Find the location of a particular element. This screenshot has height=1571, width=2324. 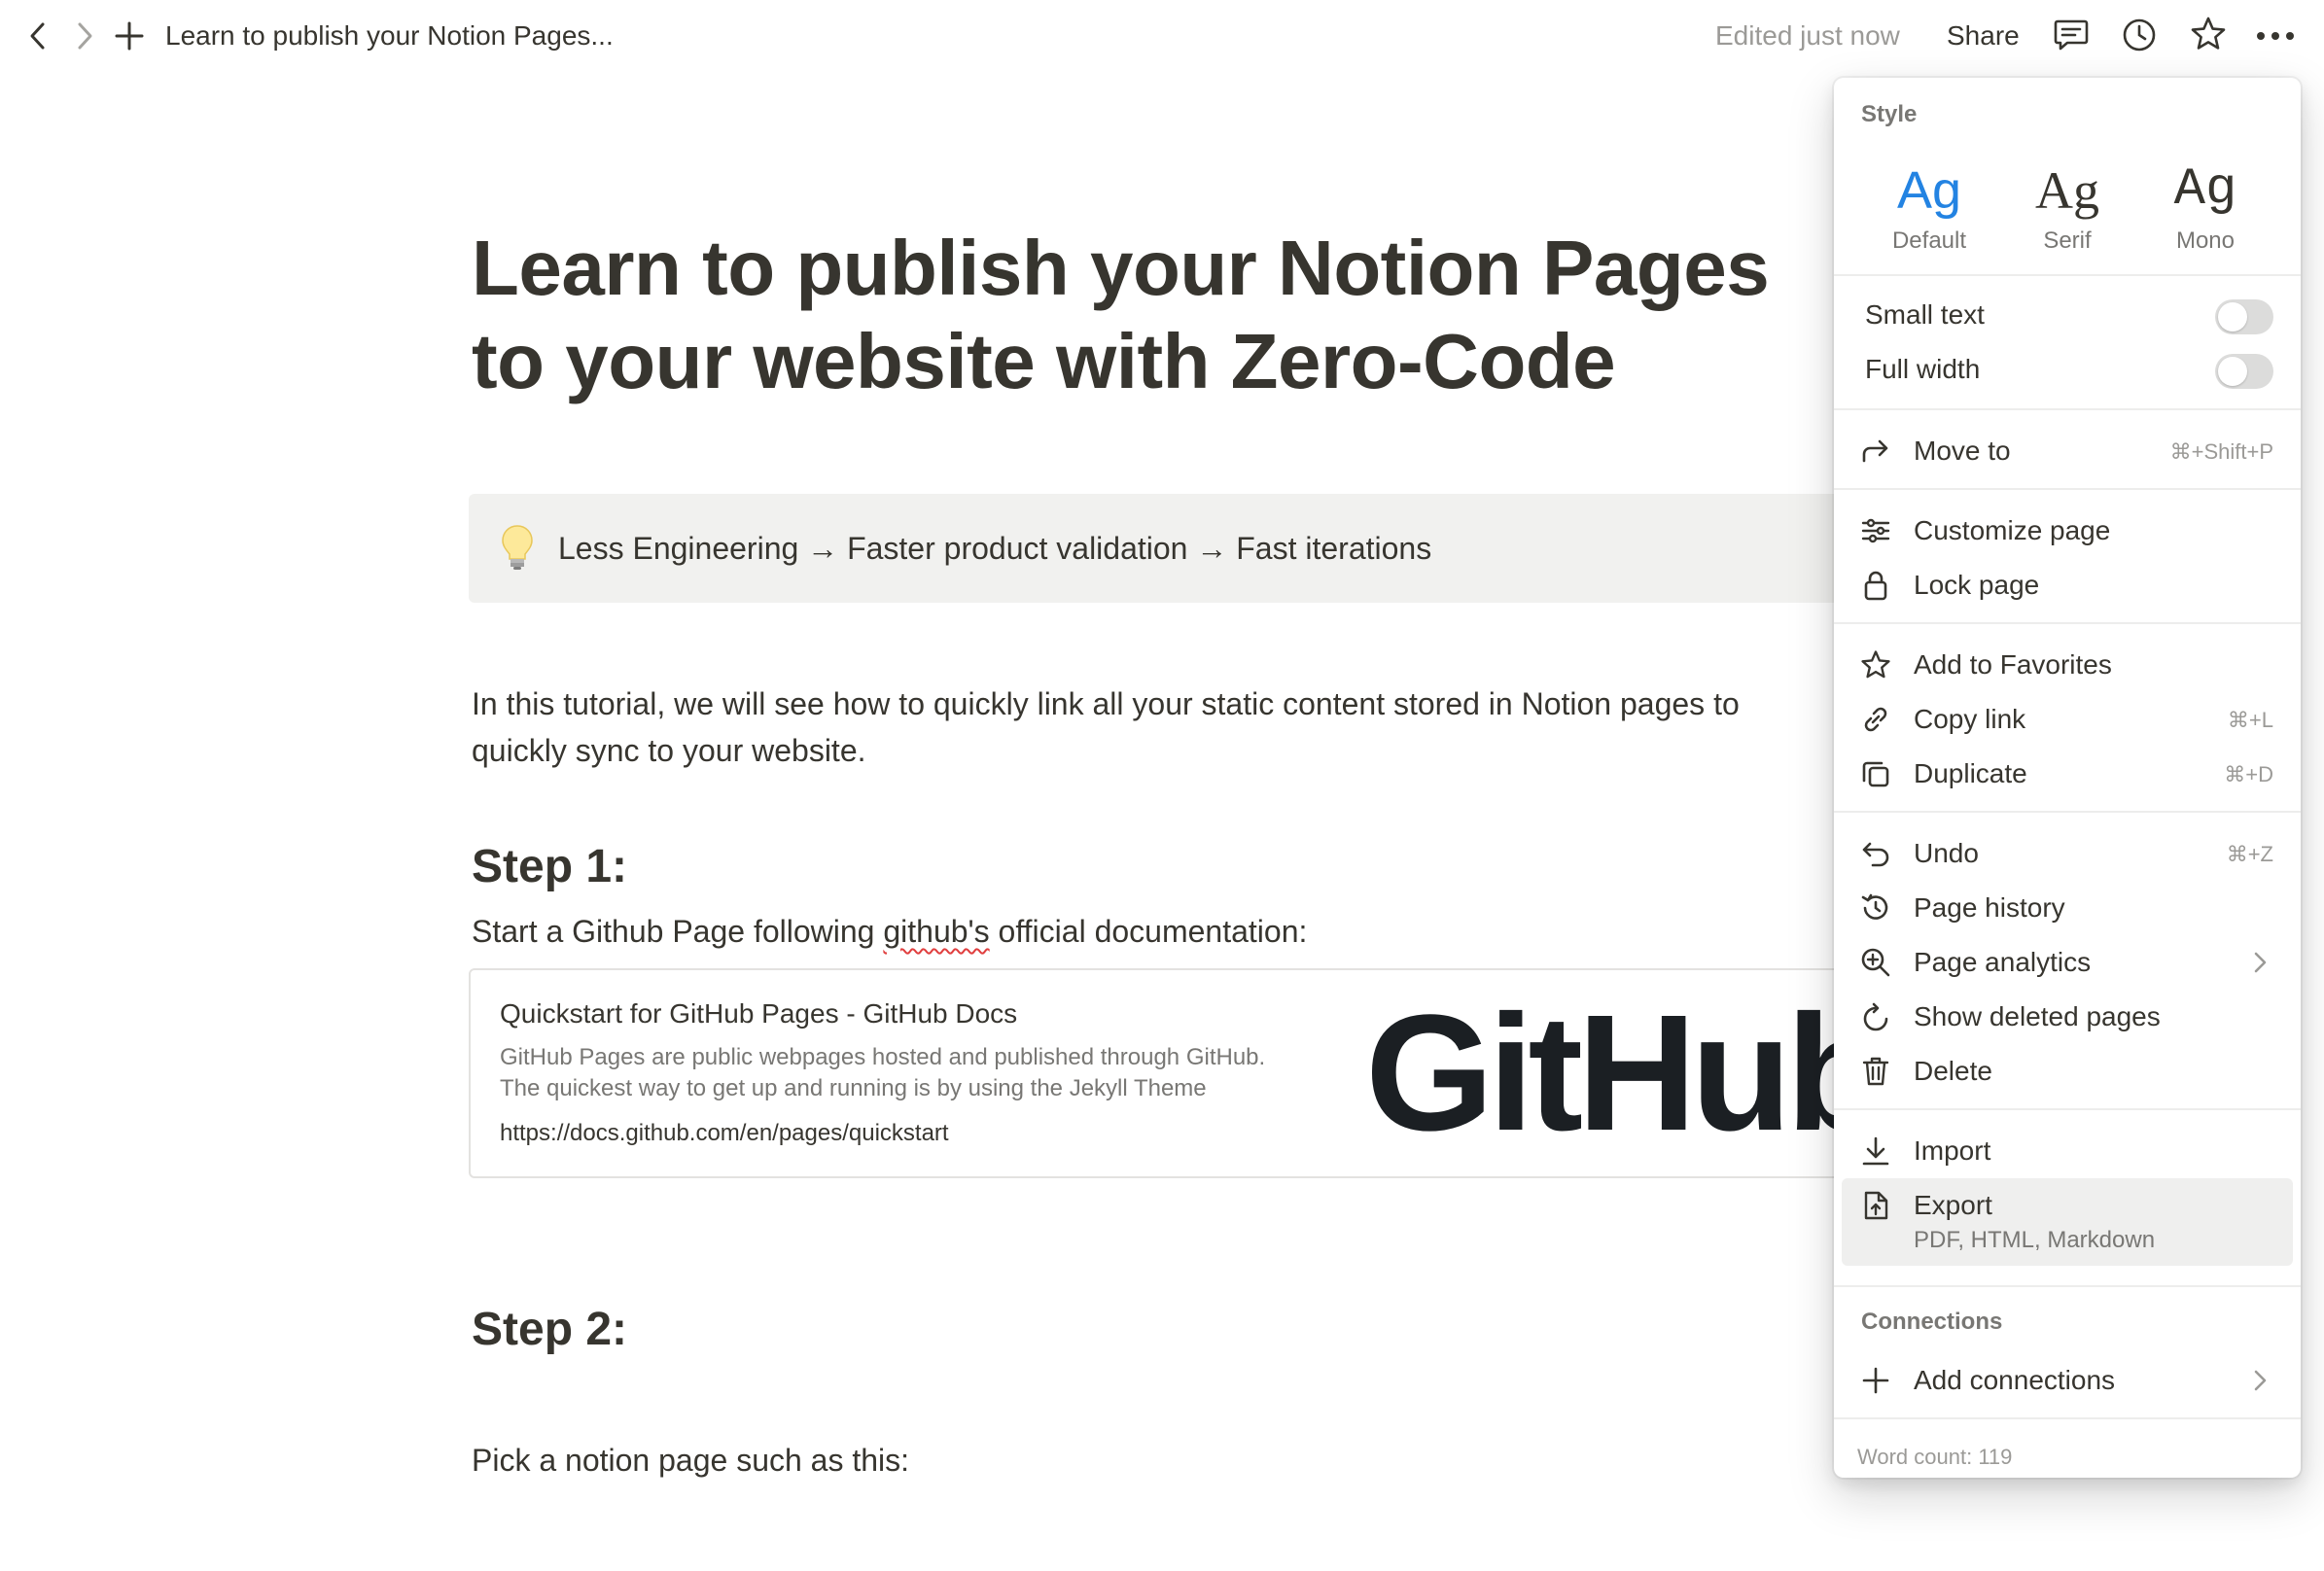

style-option-mono: Ag Mono is located at coordinates (2205, 209).